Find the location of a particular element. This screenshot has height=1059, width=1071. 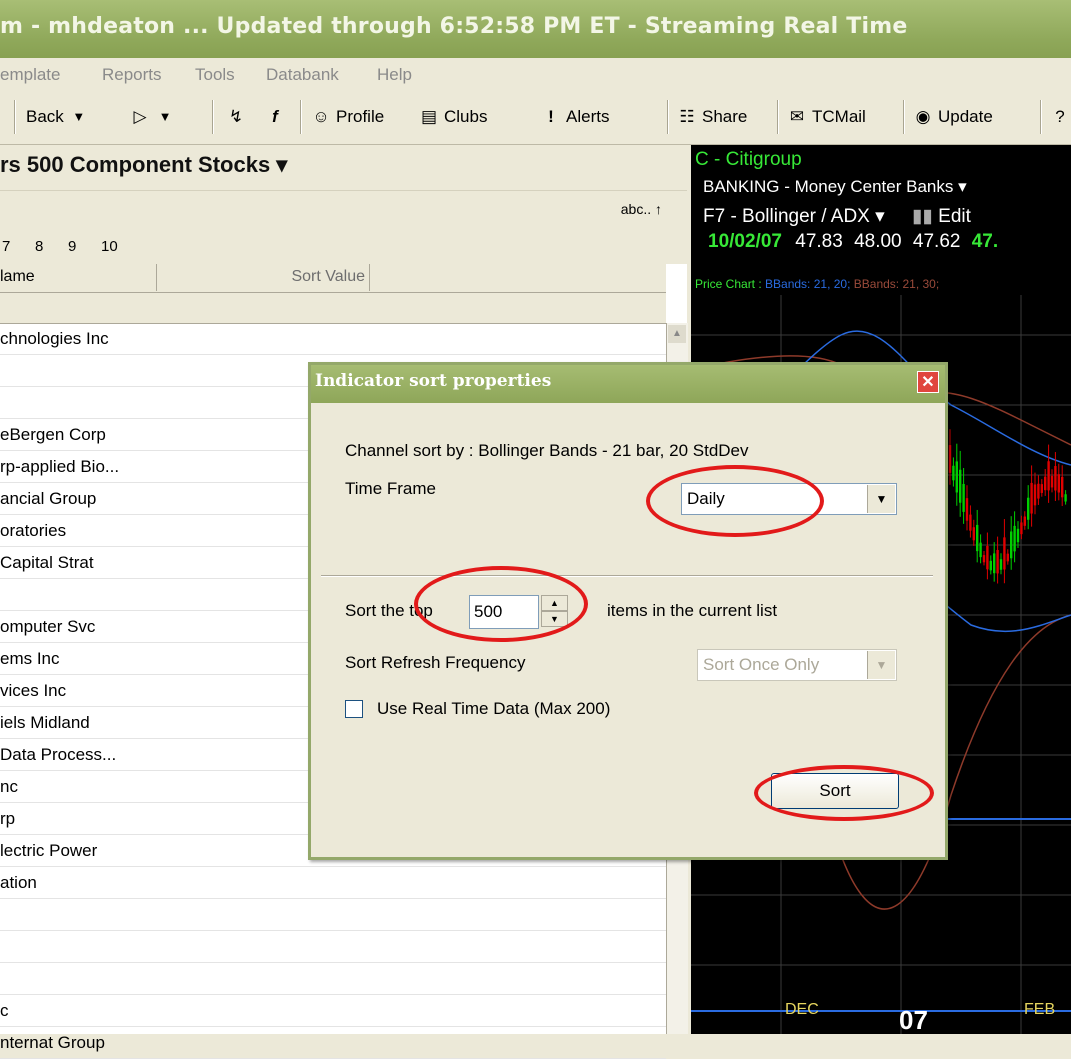

tab-7: 7 is located at coordinates (6, 246).